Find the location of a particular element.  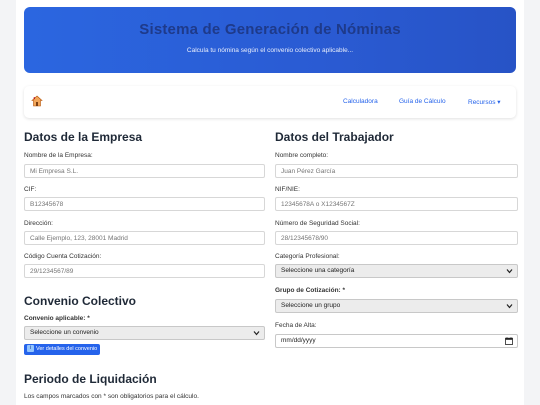

nav-link-calculadora: Calculadora is located at coordinates (360, 101).